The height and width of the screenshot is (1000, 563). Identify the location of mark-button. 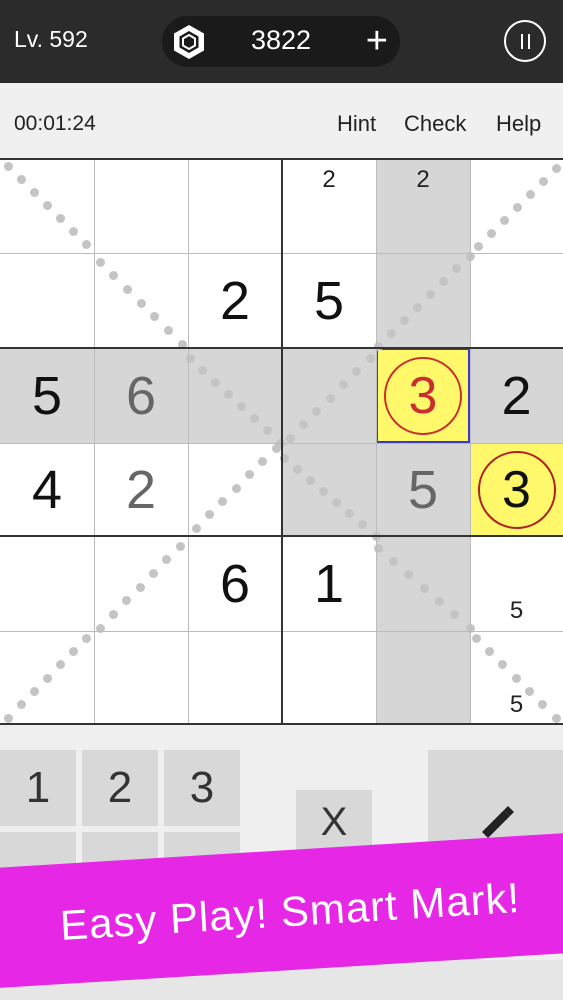
(495, 820).